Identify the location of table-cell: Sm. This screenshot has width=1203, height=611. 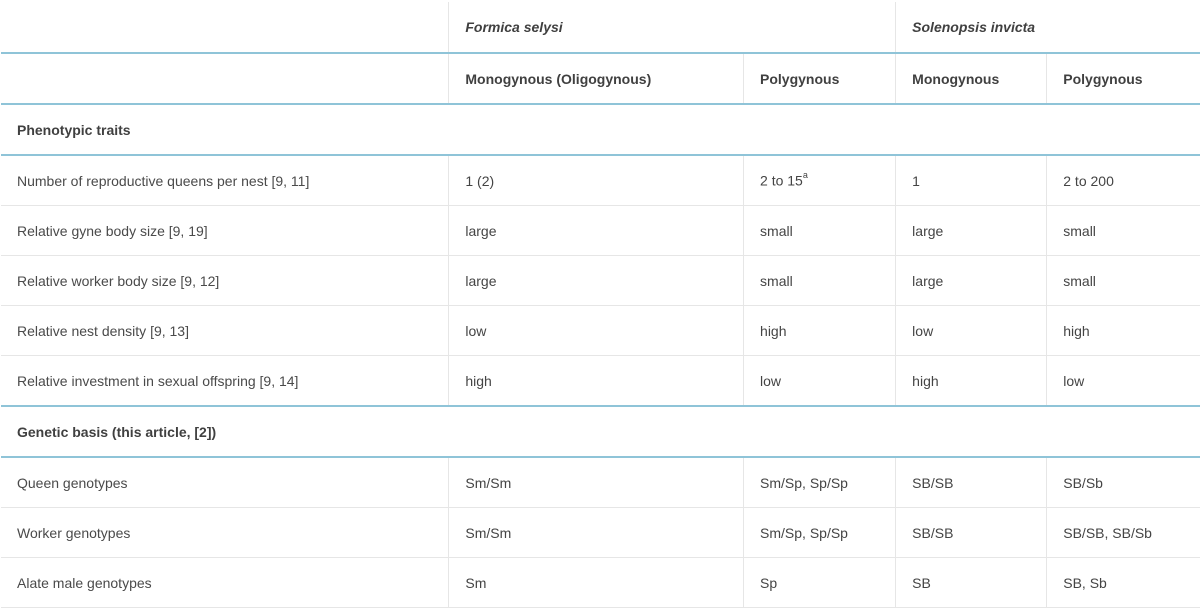
(596, 582).